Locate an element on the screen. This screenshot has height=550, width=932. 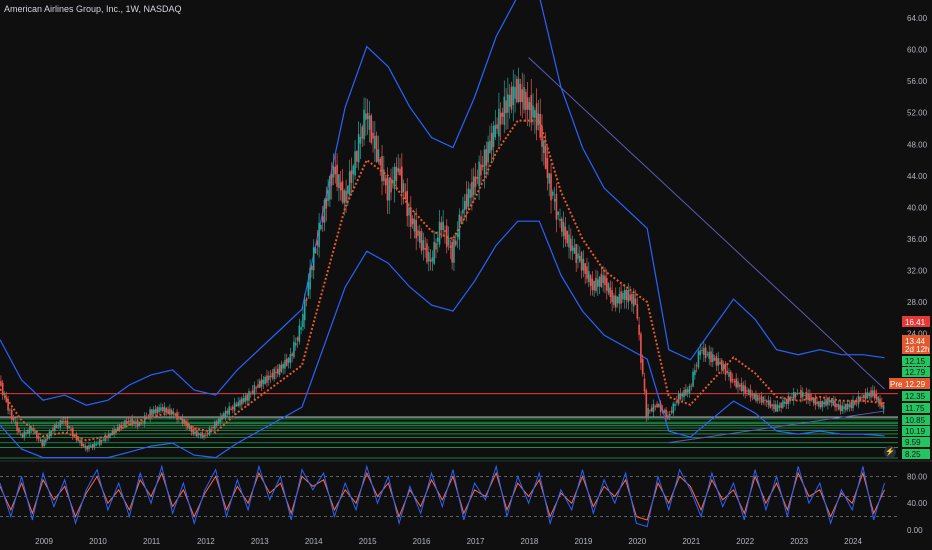
time-tick-label: 2018 is located at coordinates (530, 541).